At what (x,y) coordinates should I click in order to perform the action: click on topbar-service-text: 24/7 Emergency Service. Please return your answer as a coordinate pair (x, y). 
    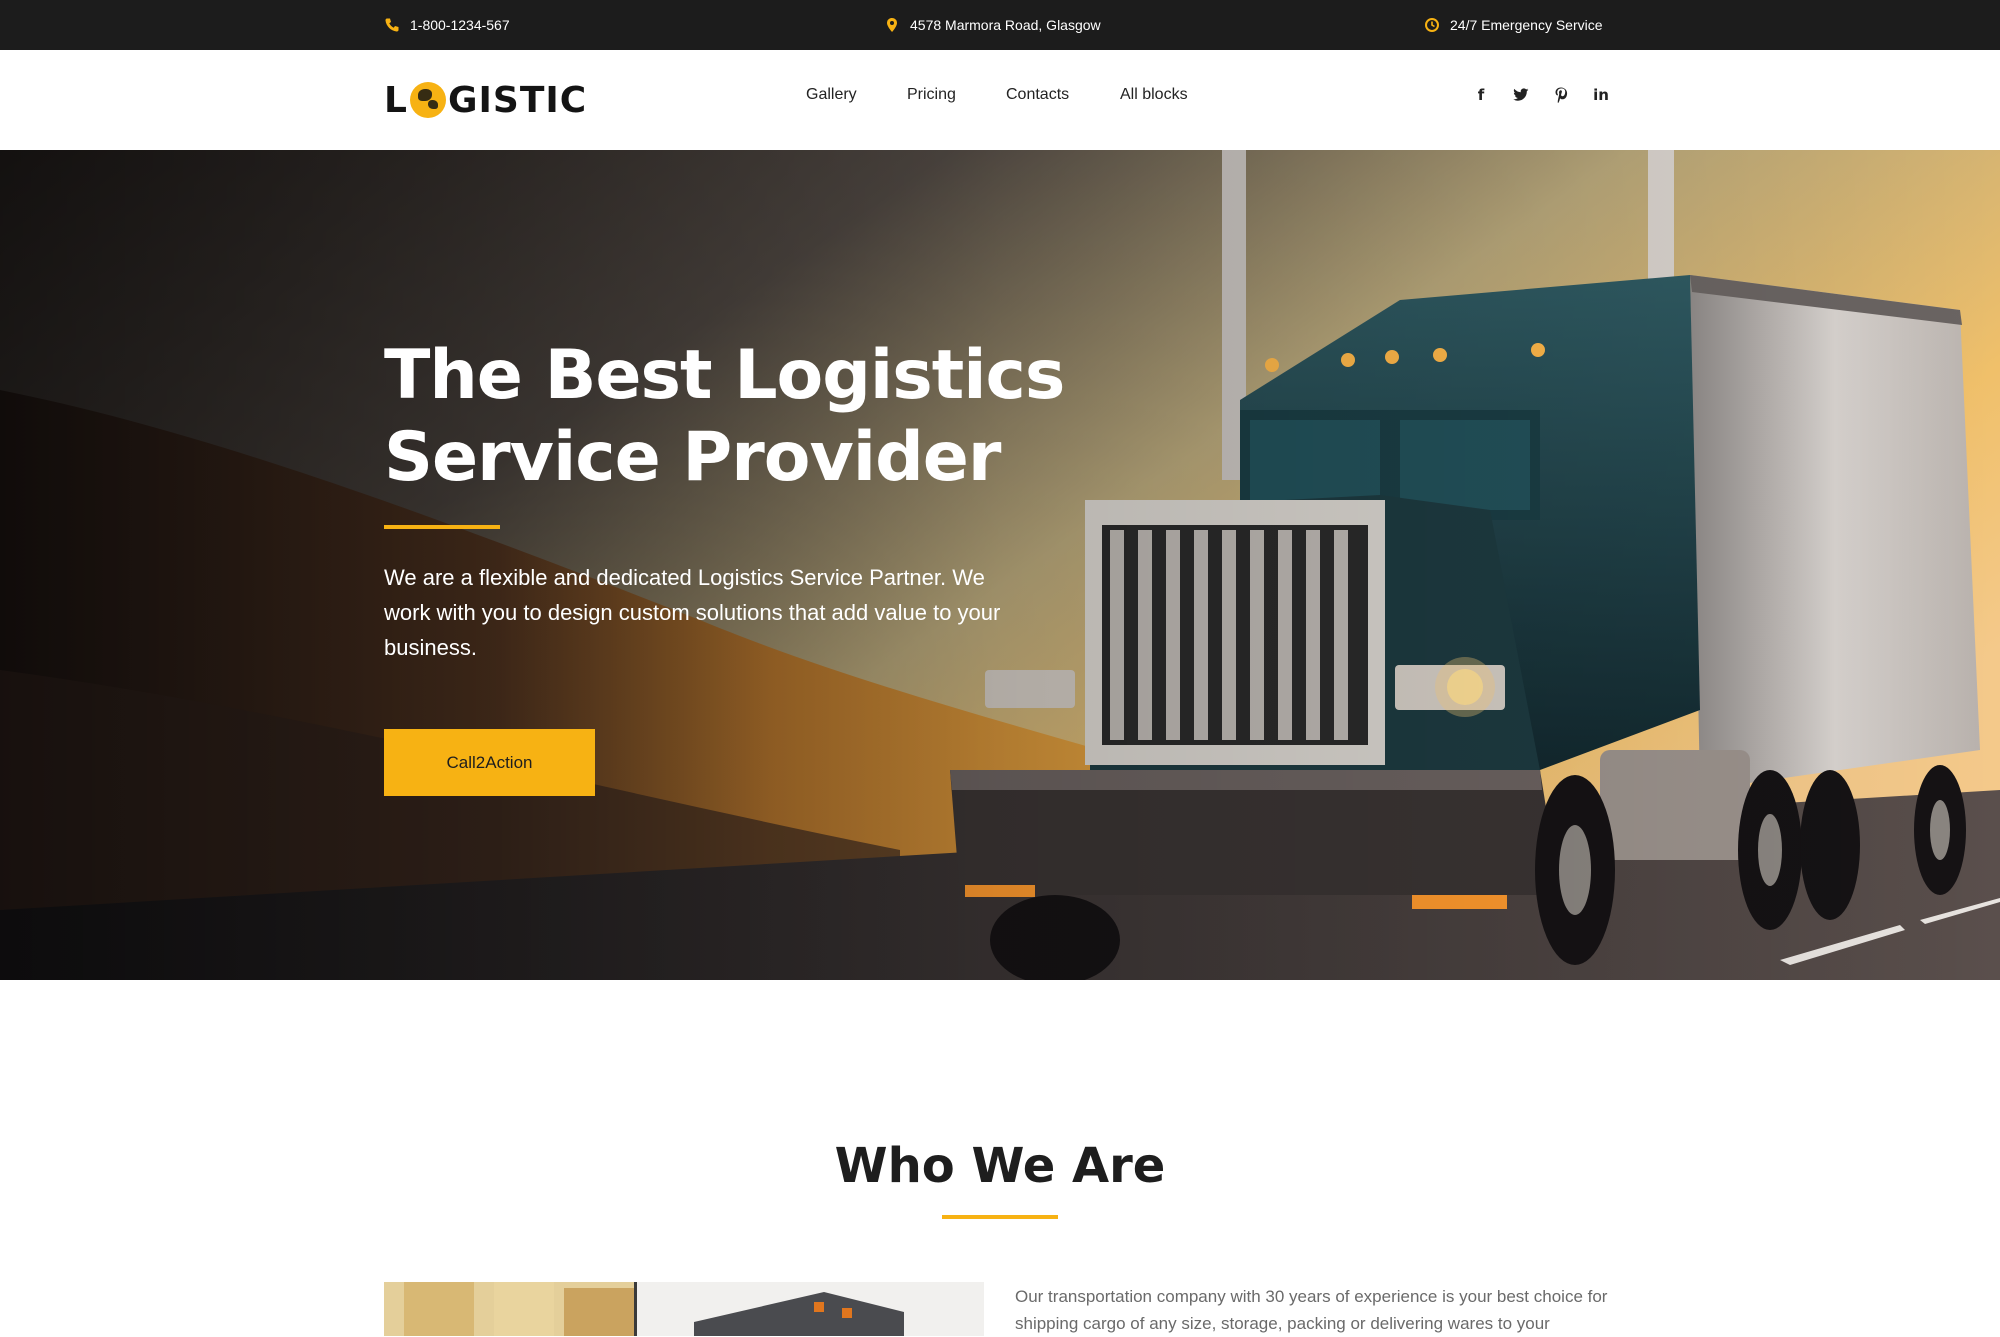
    Looking at the image, I should click on (1526, 25).